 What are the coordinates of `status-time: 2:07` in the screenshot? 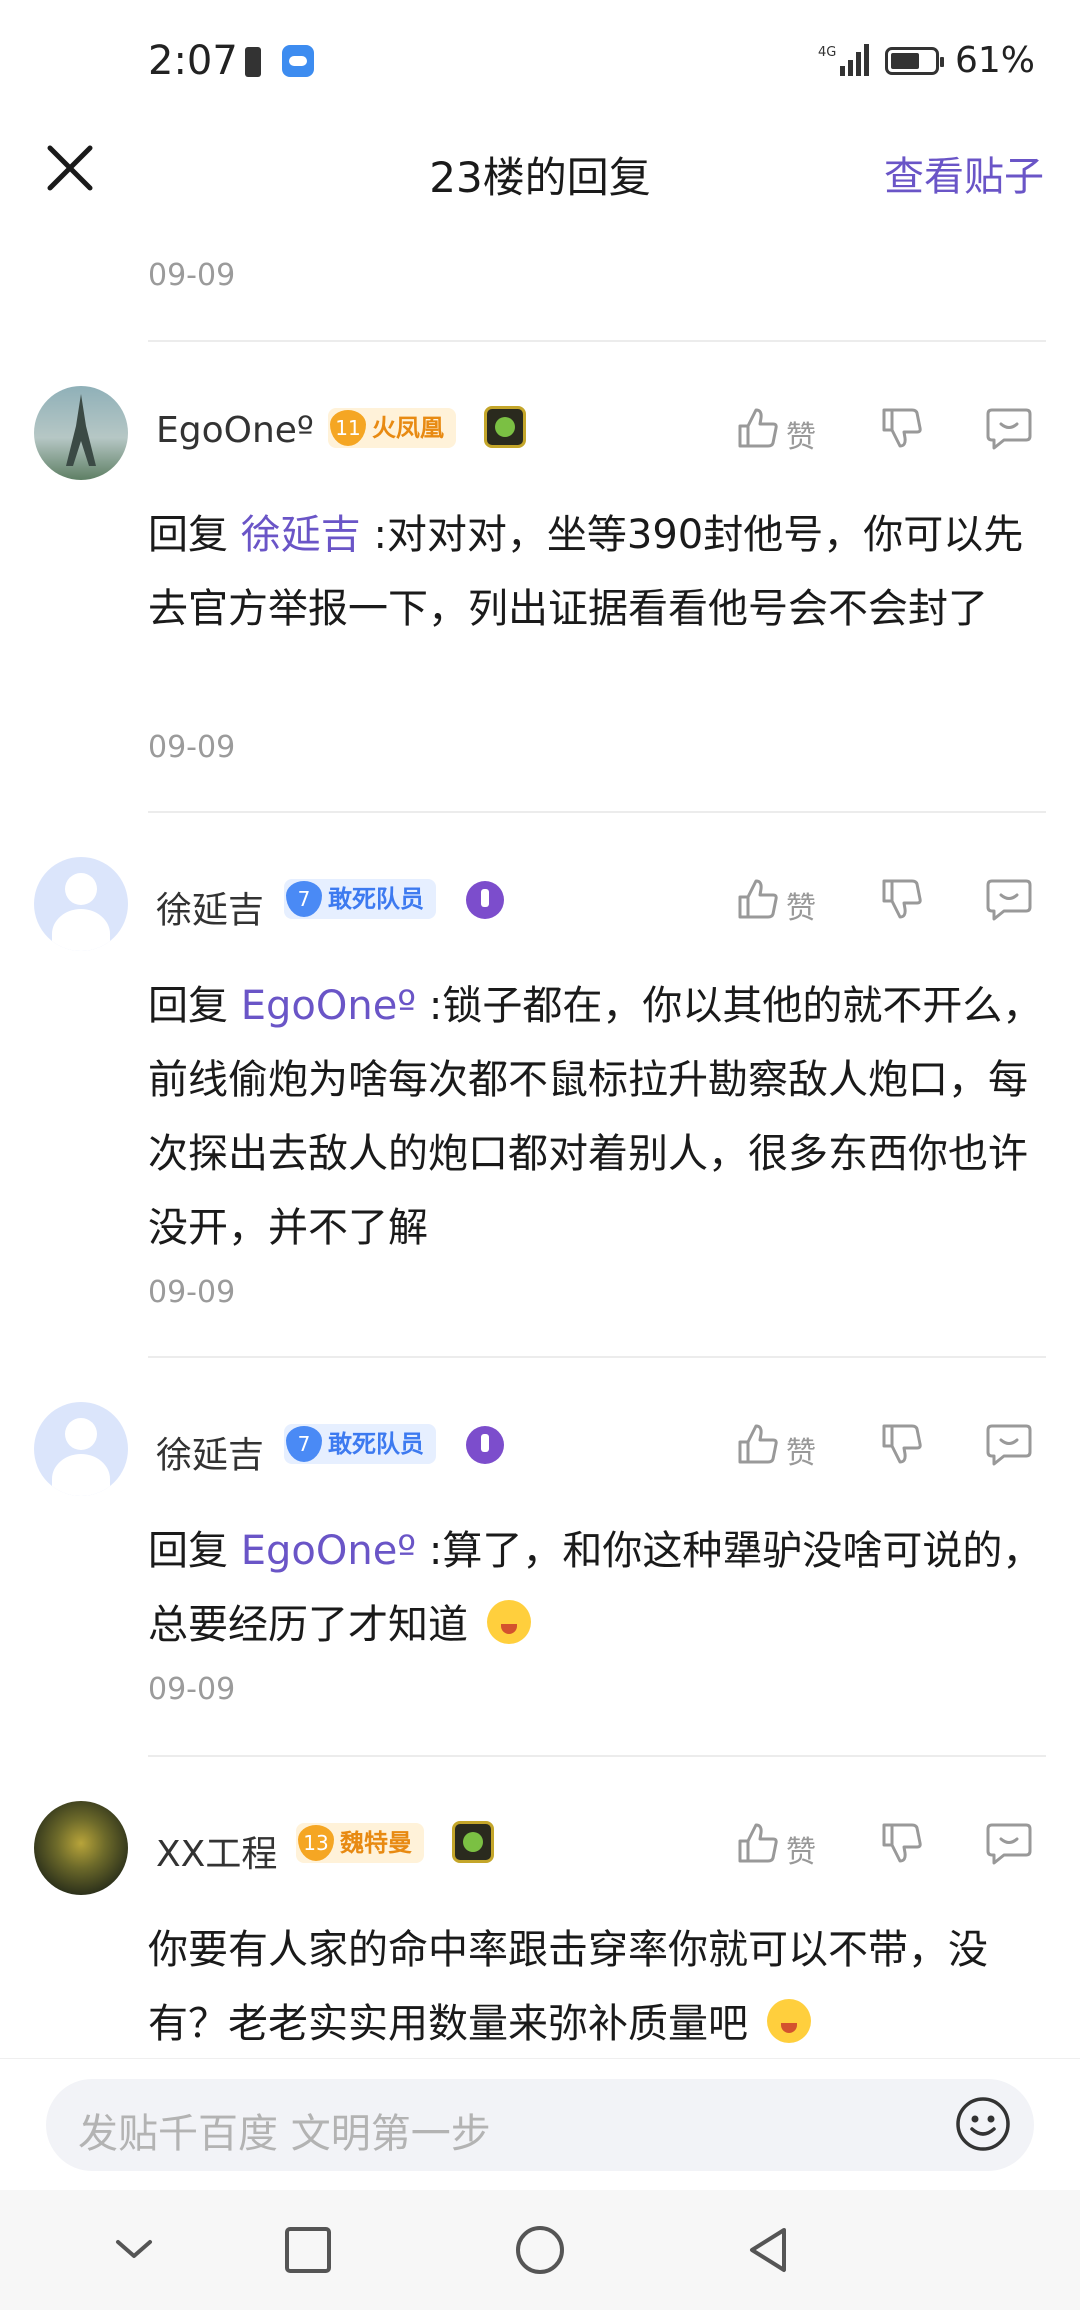 It's located at (193, 61).